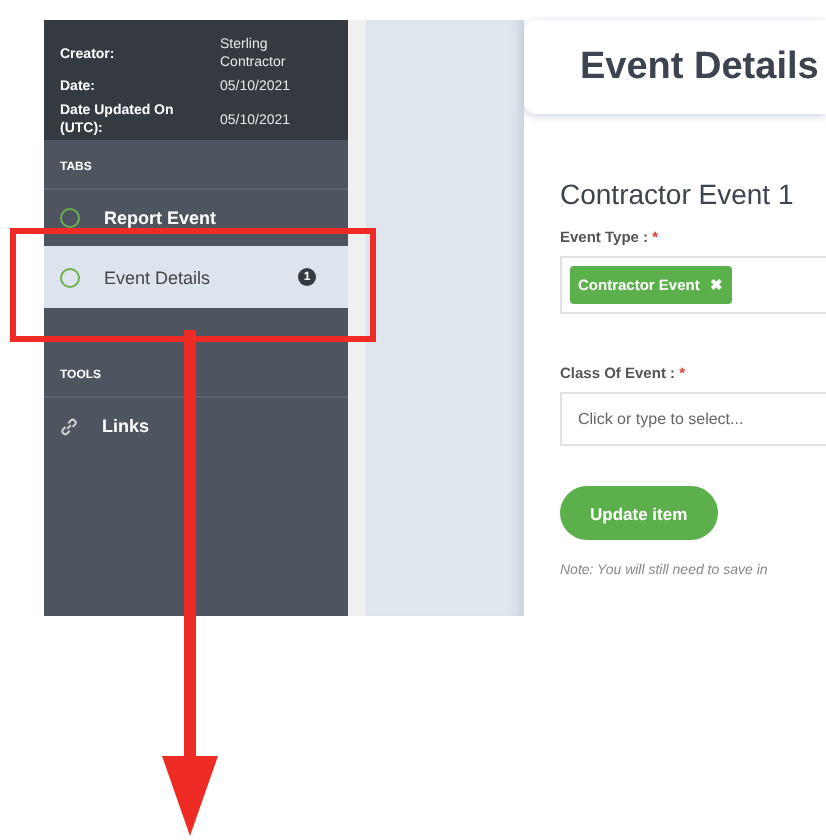 The height and width of the screenshot is (840, 826). I want to click on form-title: Contractor Event 1, so click(678, 194).